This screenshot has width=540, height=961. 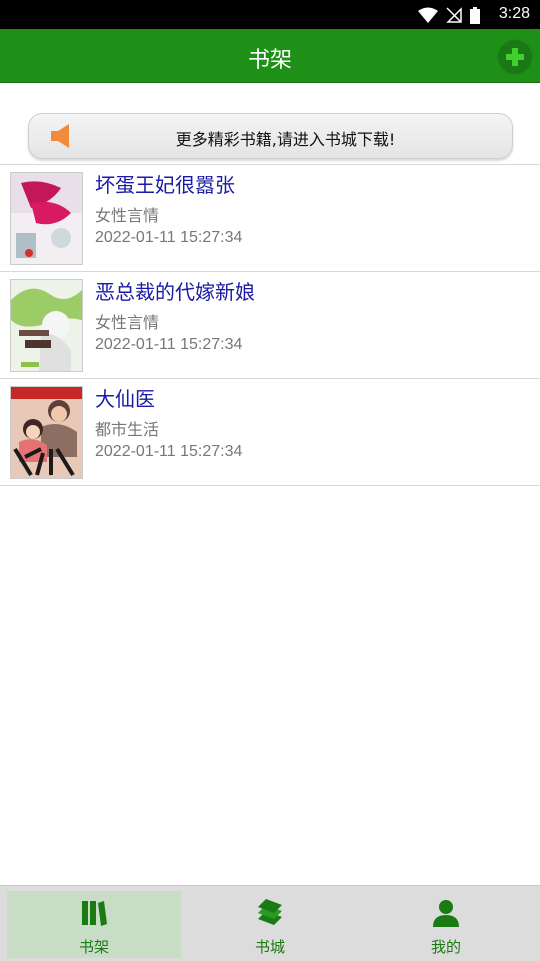 I want to click on book-item: 恶总裁的代嫁新娘 女性言情 2022-01-11 15:27:34, so click(x=270, y=325).